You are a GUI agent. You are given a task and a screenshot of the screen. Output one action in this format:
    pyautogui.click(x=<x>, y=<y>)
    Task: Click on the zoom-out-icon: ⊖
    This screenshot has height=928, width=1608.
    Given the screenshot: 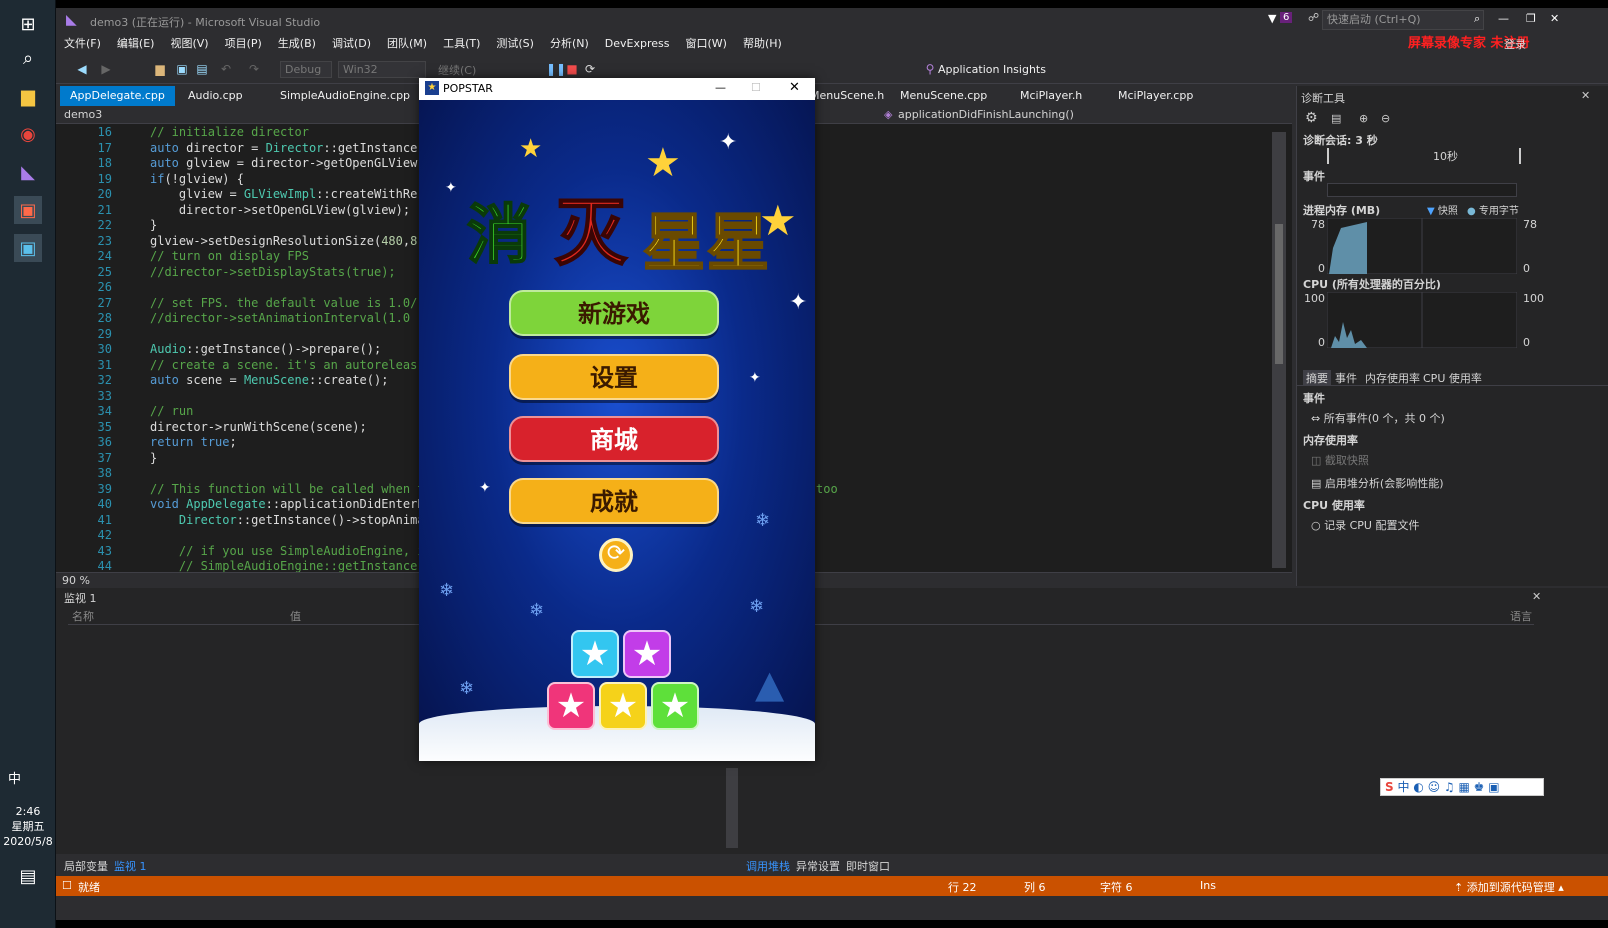 What is the action you would take?
    pyautogui.click(x=1385, y=118)
    